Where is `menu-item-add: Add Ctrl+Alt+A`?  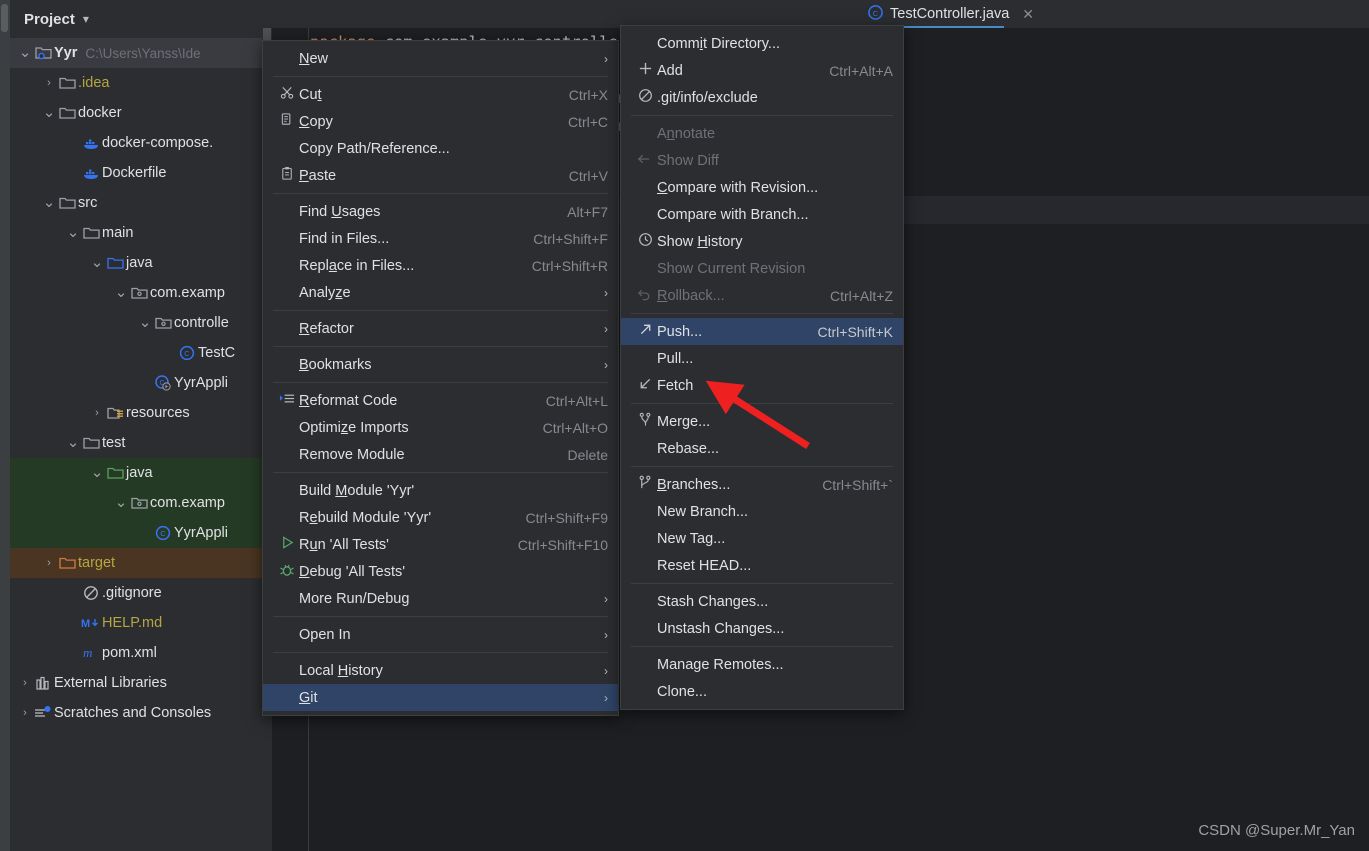 menu-item-add: Add Ctrl+Alt+A is located at coordinates (762, 70).